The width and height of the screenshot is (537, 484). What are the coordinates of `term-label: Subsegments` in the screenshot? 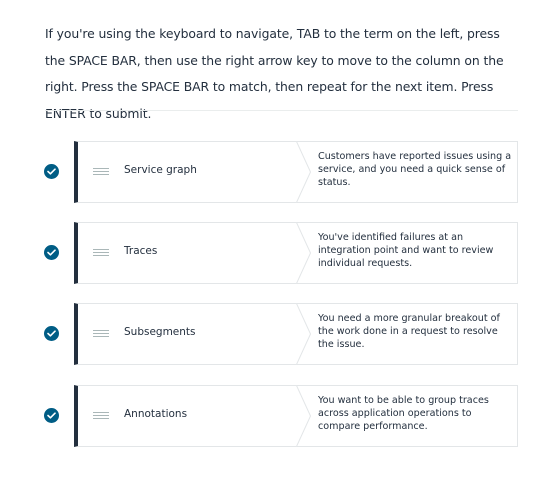 It's located at (160, 332).